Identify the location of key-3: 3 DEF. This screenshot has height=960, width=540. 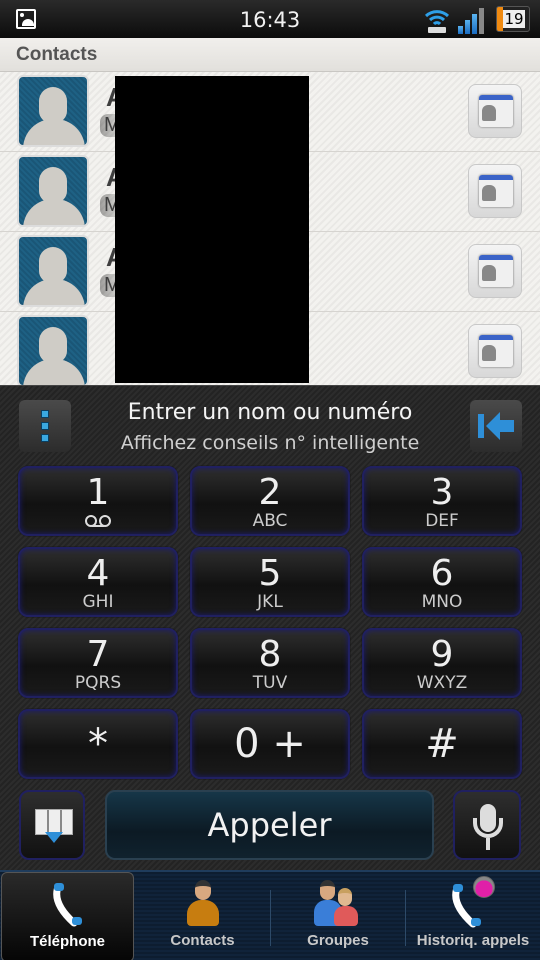
(442, 501).